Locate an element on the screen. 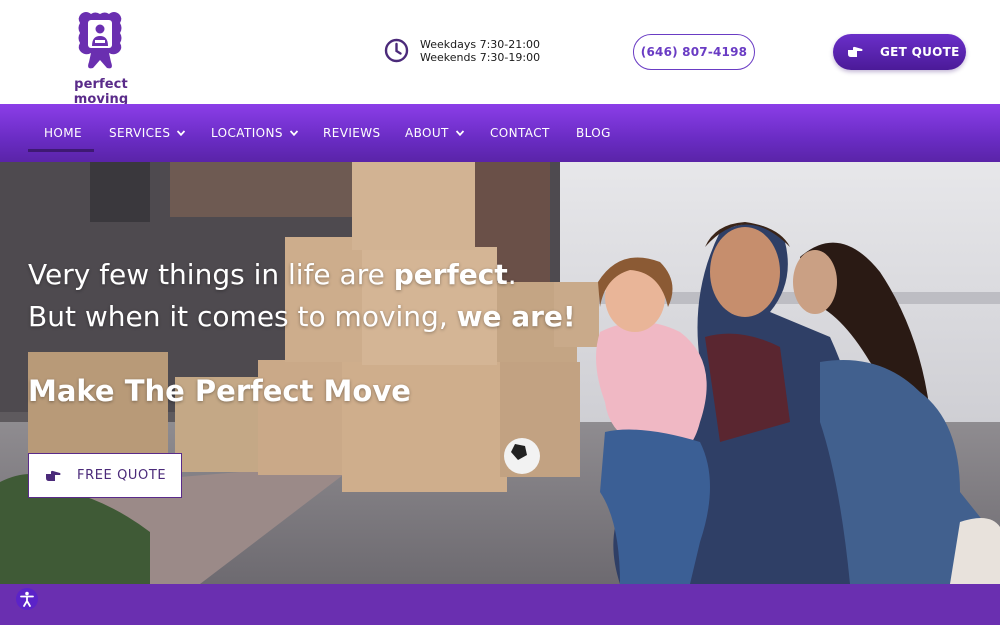  nav-item-label: REVIEWS is located at coordinates (352, 133).